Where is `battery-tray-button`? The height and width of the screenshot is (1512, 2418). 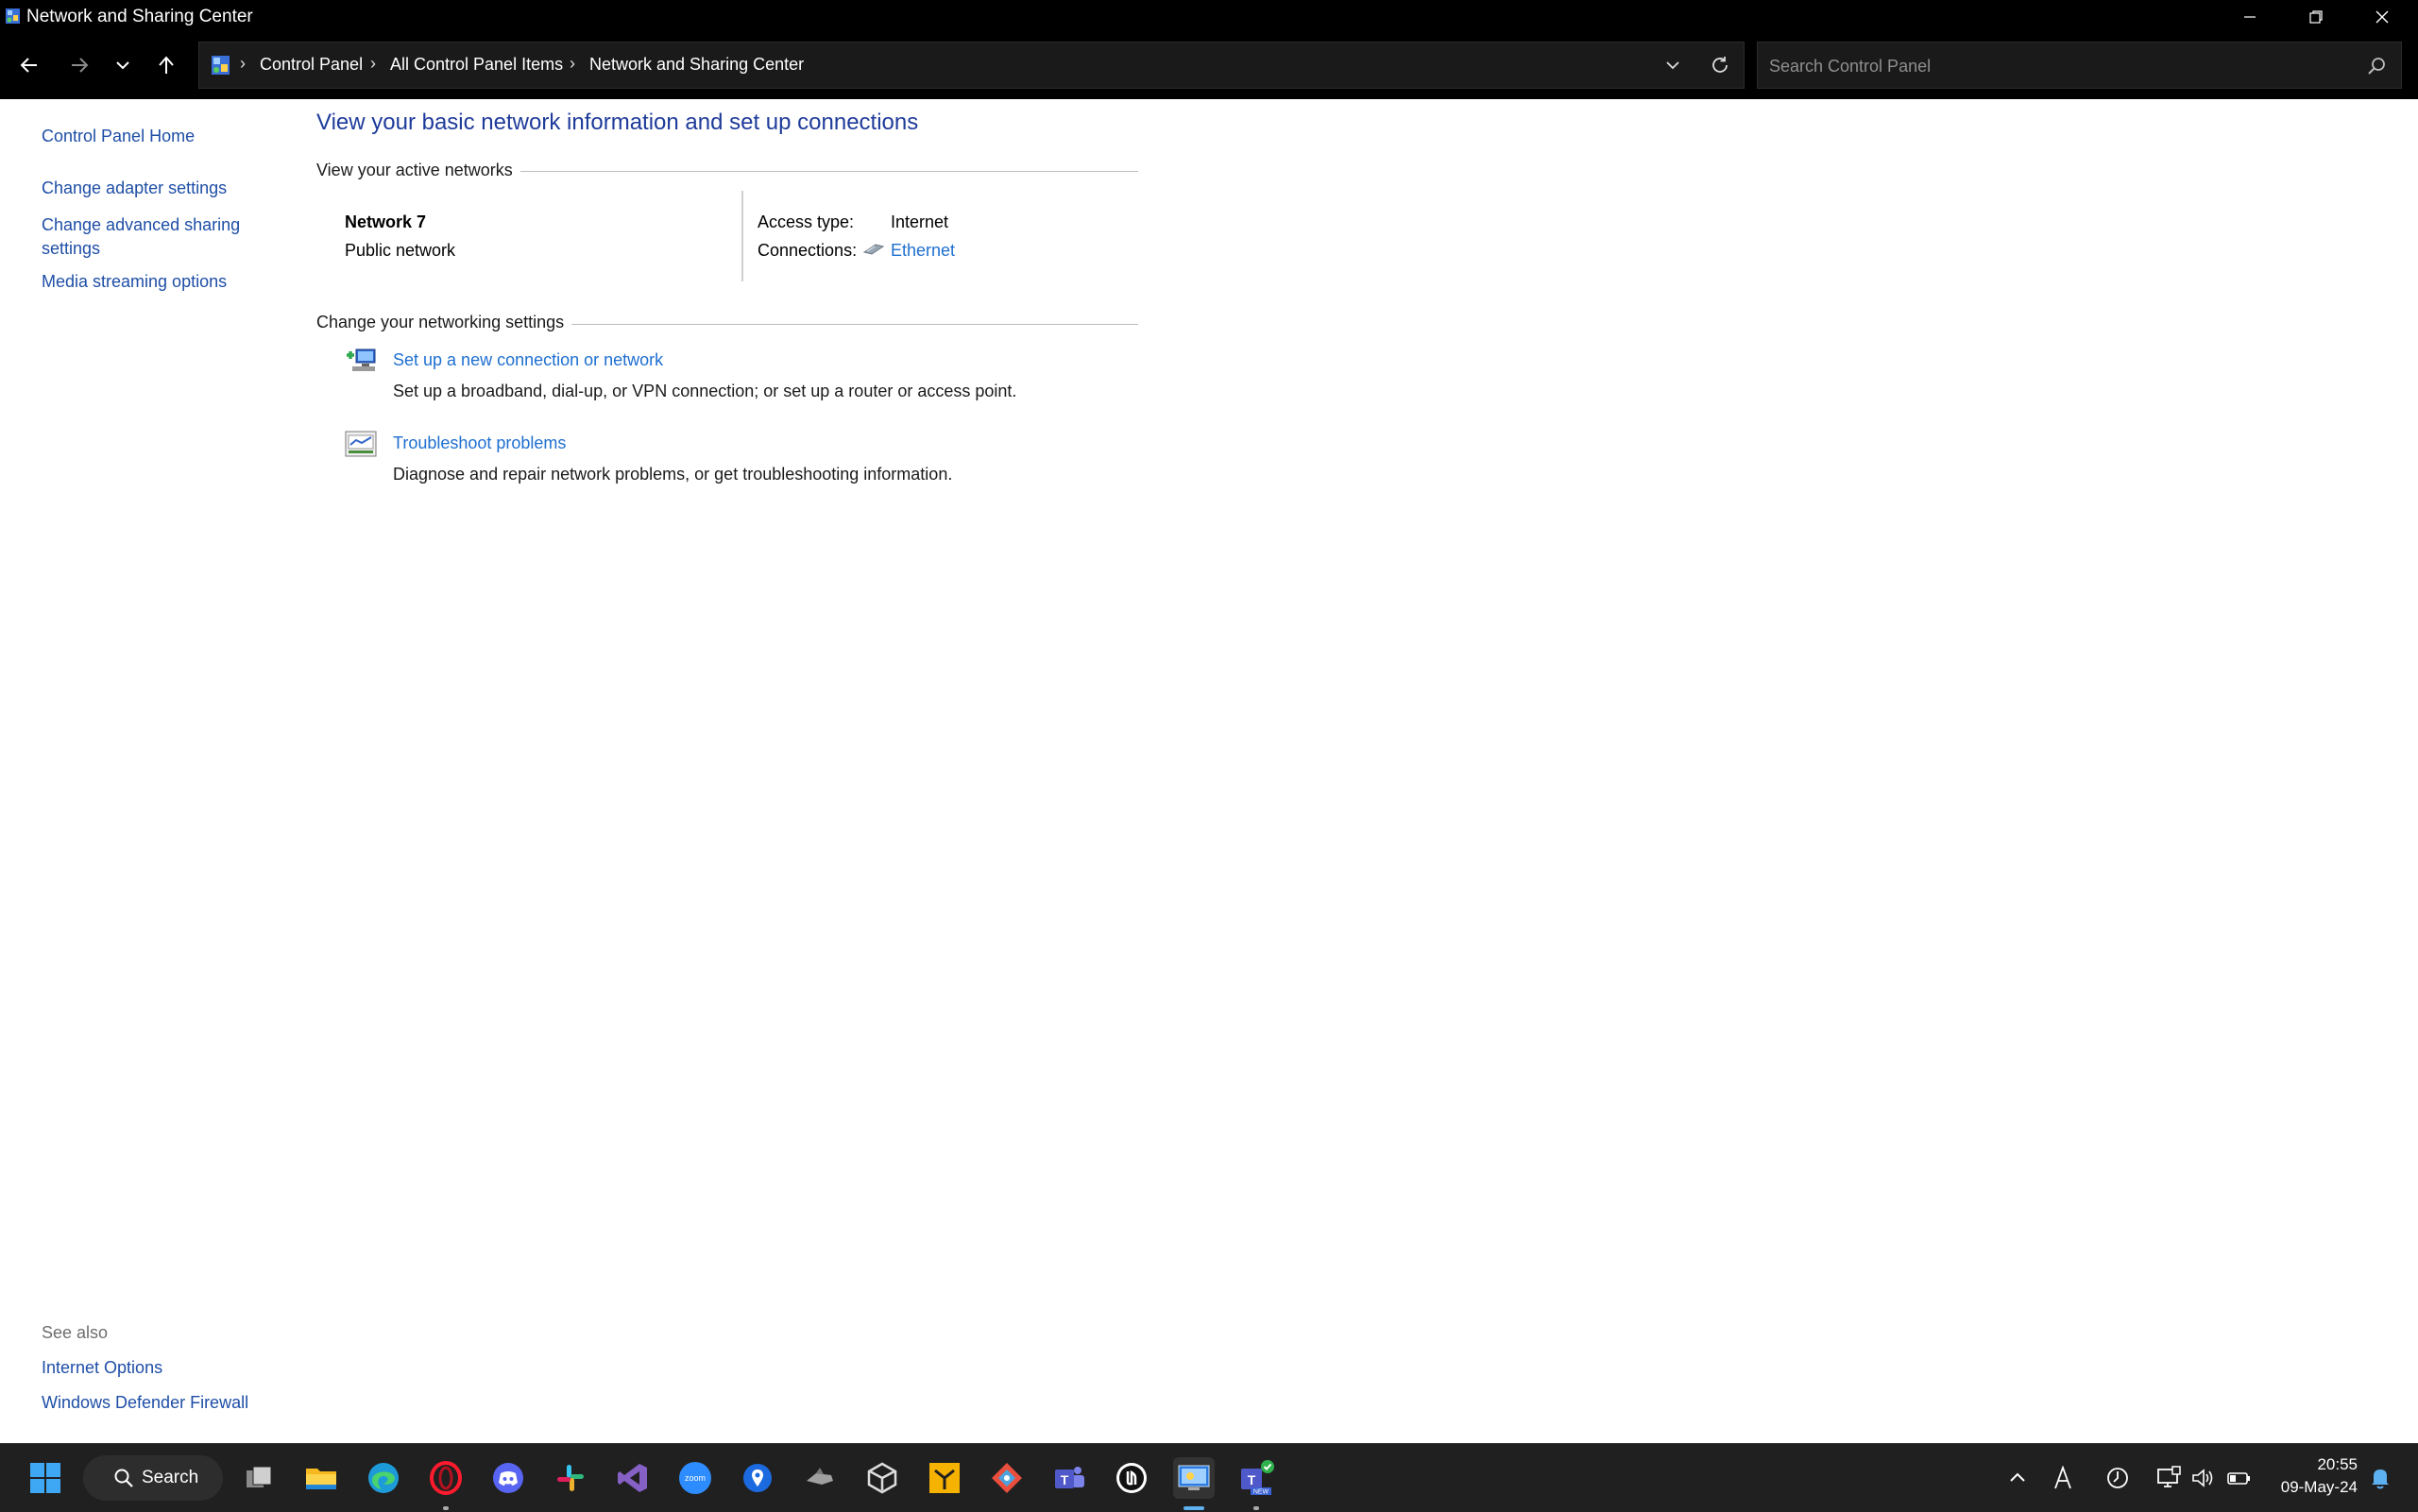
battery-tray-button is located at coordinates (2238, 1478).